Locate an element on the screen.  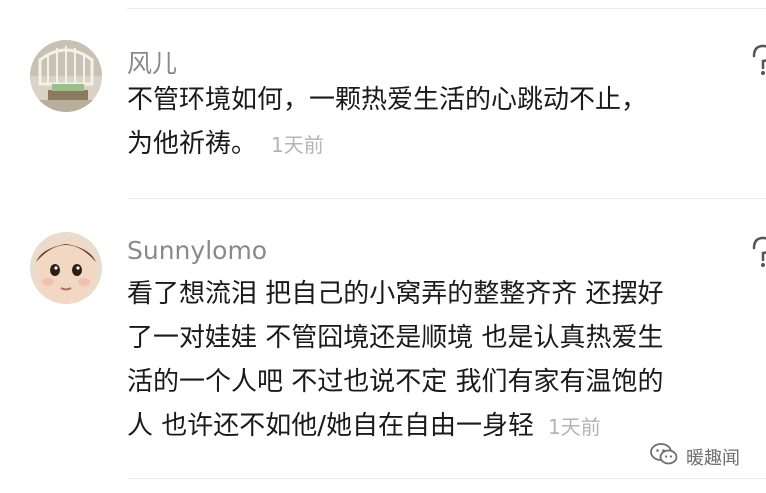
wechat-icon is located at coordinates (664, 456).